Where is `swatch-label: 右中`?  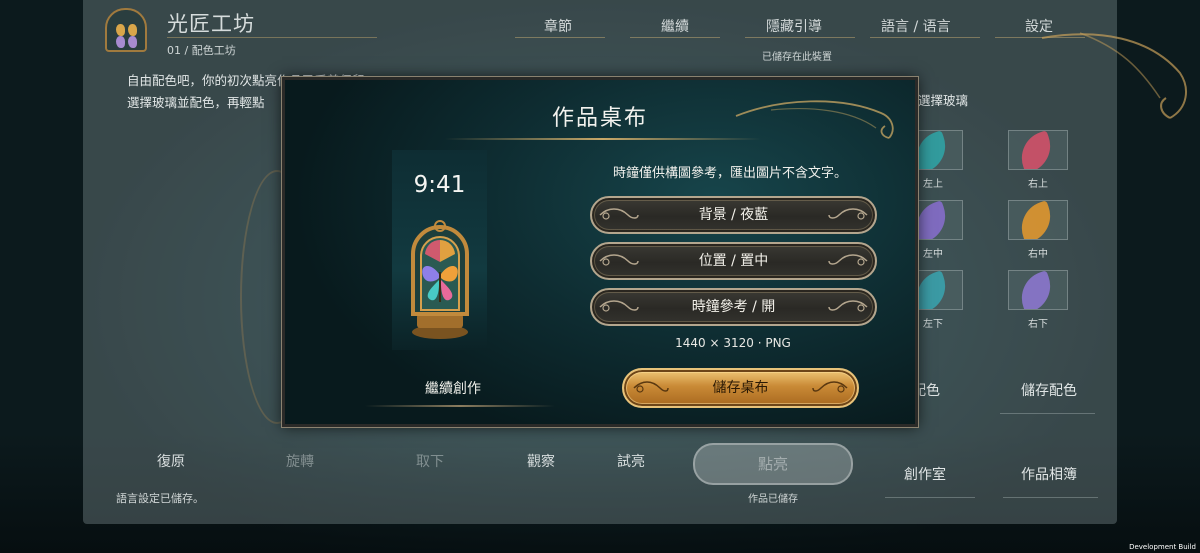 swatch-label: 右中 is located at coordinates (1038, 254).